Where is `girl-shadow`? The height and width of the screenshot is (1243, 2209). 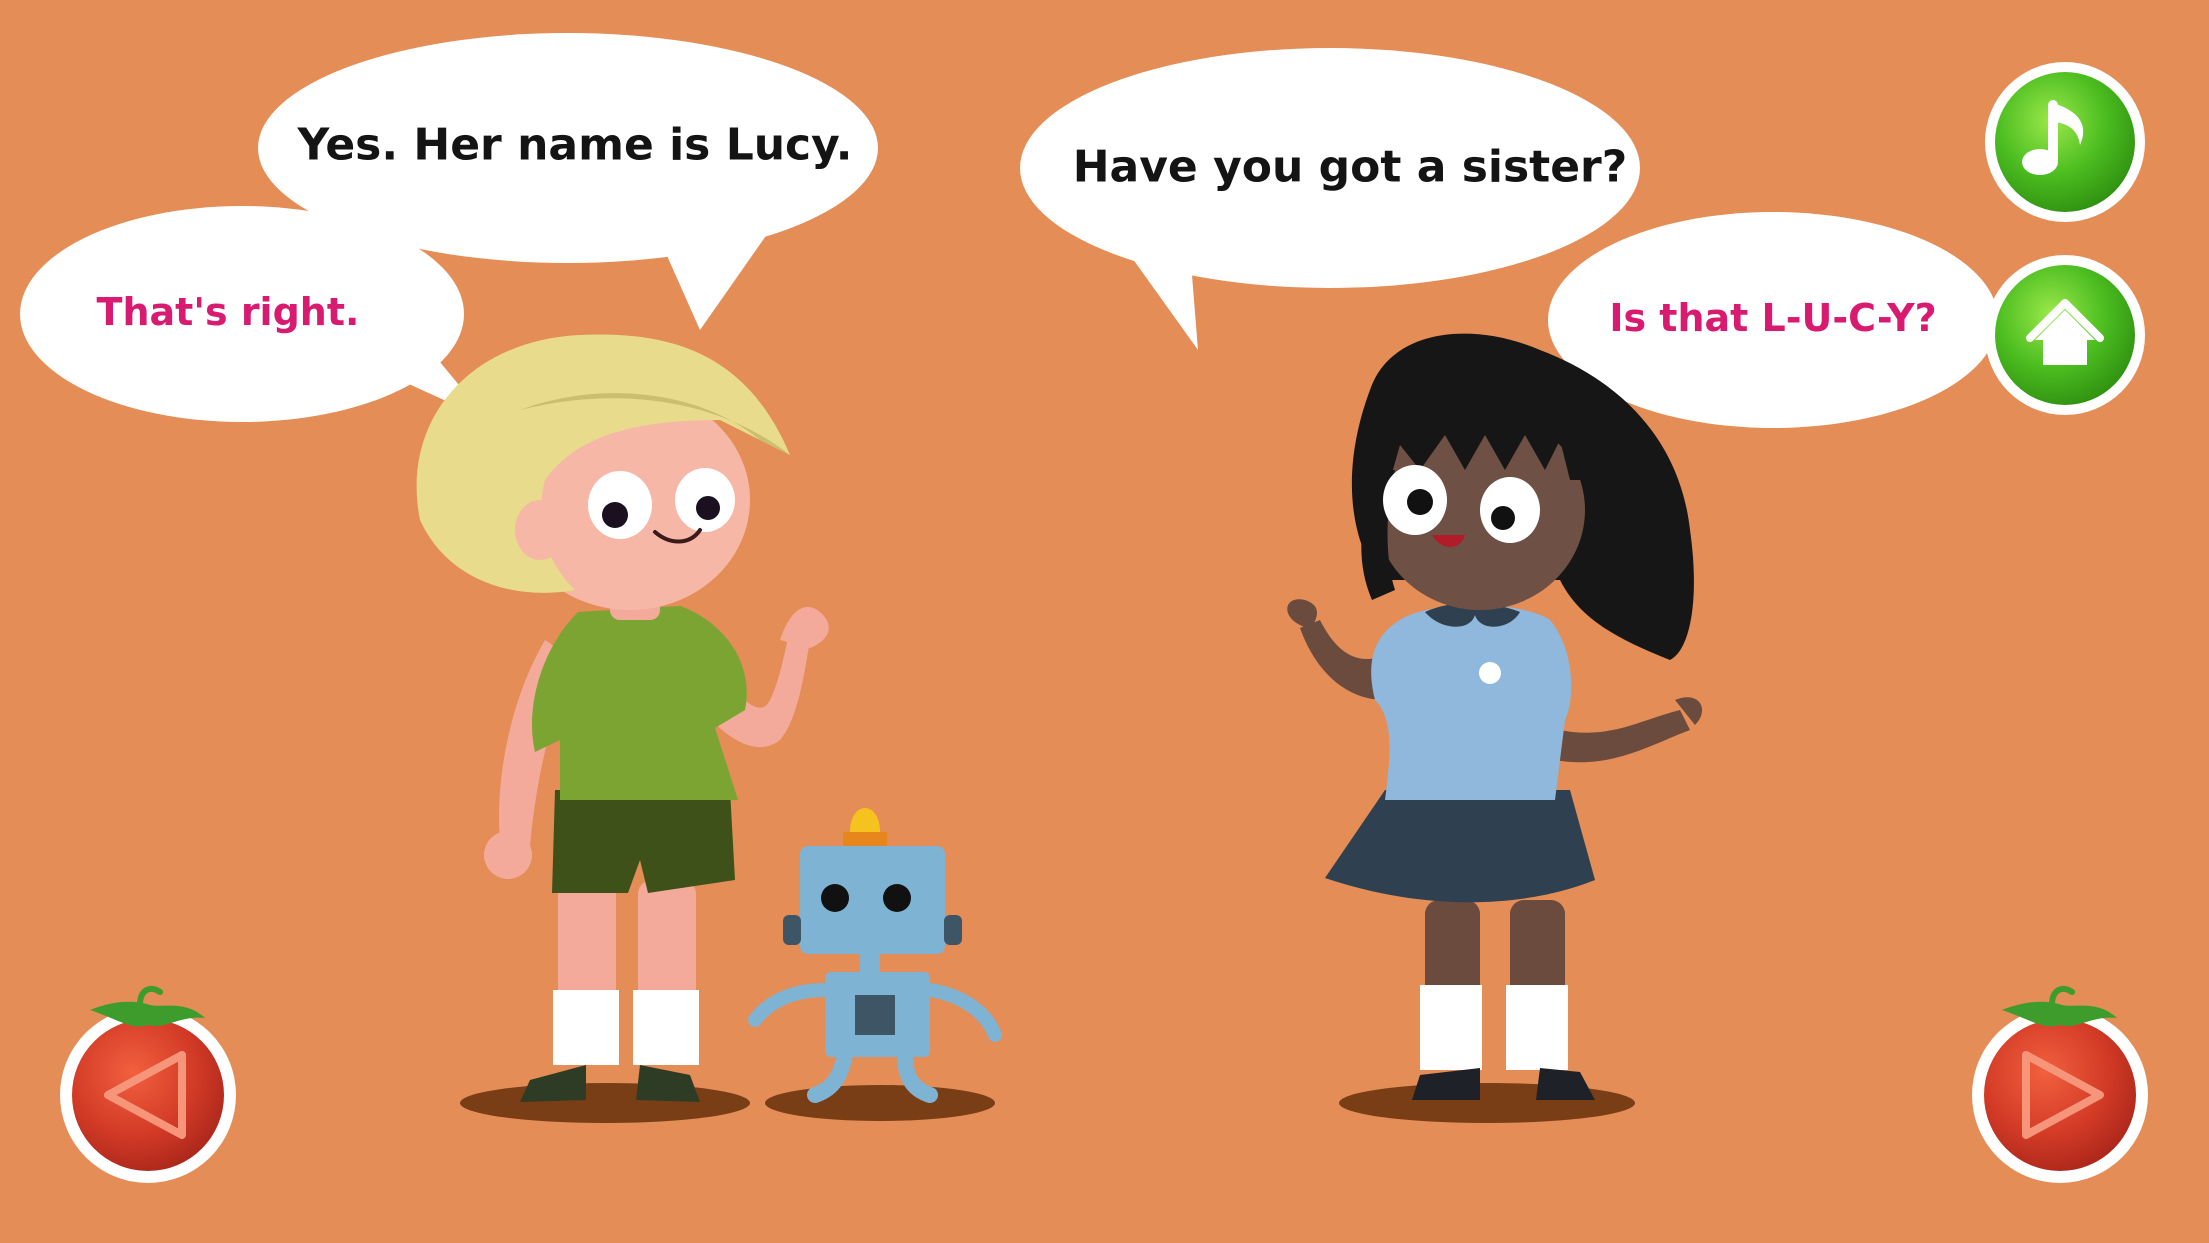 girl-shadow is located at coordinates (1487, 1103).